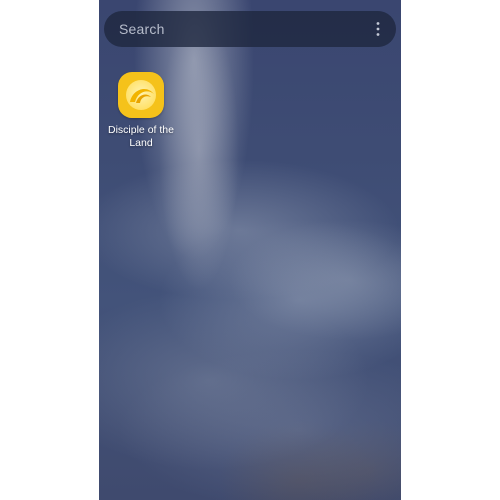 The image size is (500, 500). Describe the element at coordinates (378, 29) in the screenshot. I see `more-vert-icon` at that location.